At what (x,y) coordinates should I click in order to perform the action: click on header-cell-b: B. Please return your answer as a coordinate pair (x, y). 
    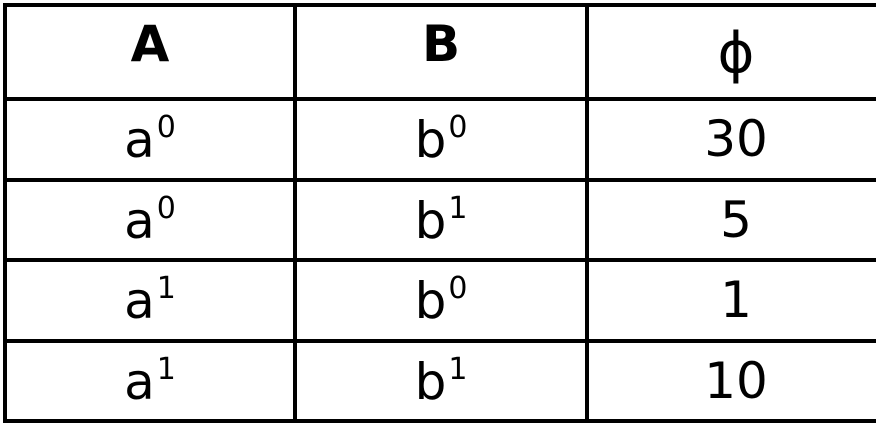
    Looking at the image, I should click on (441, 52).